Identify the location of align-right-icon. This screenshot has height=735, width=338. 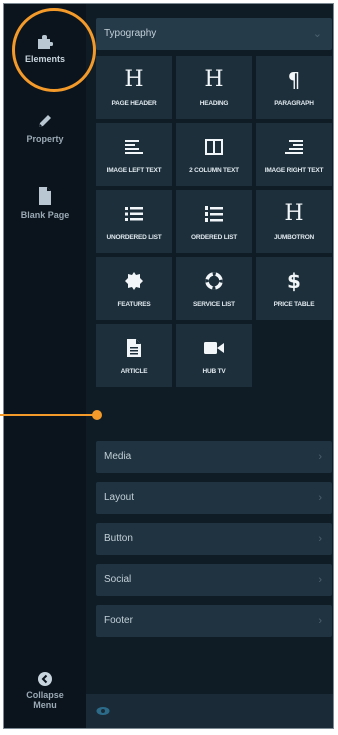
(294, 147).